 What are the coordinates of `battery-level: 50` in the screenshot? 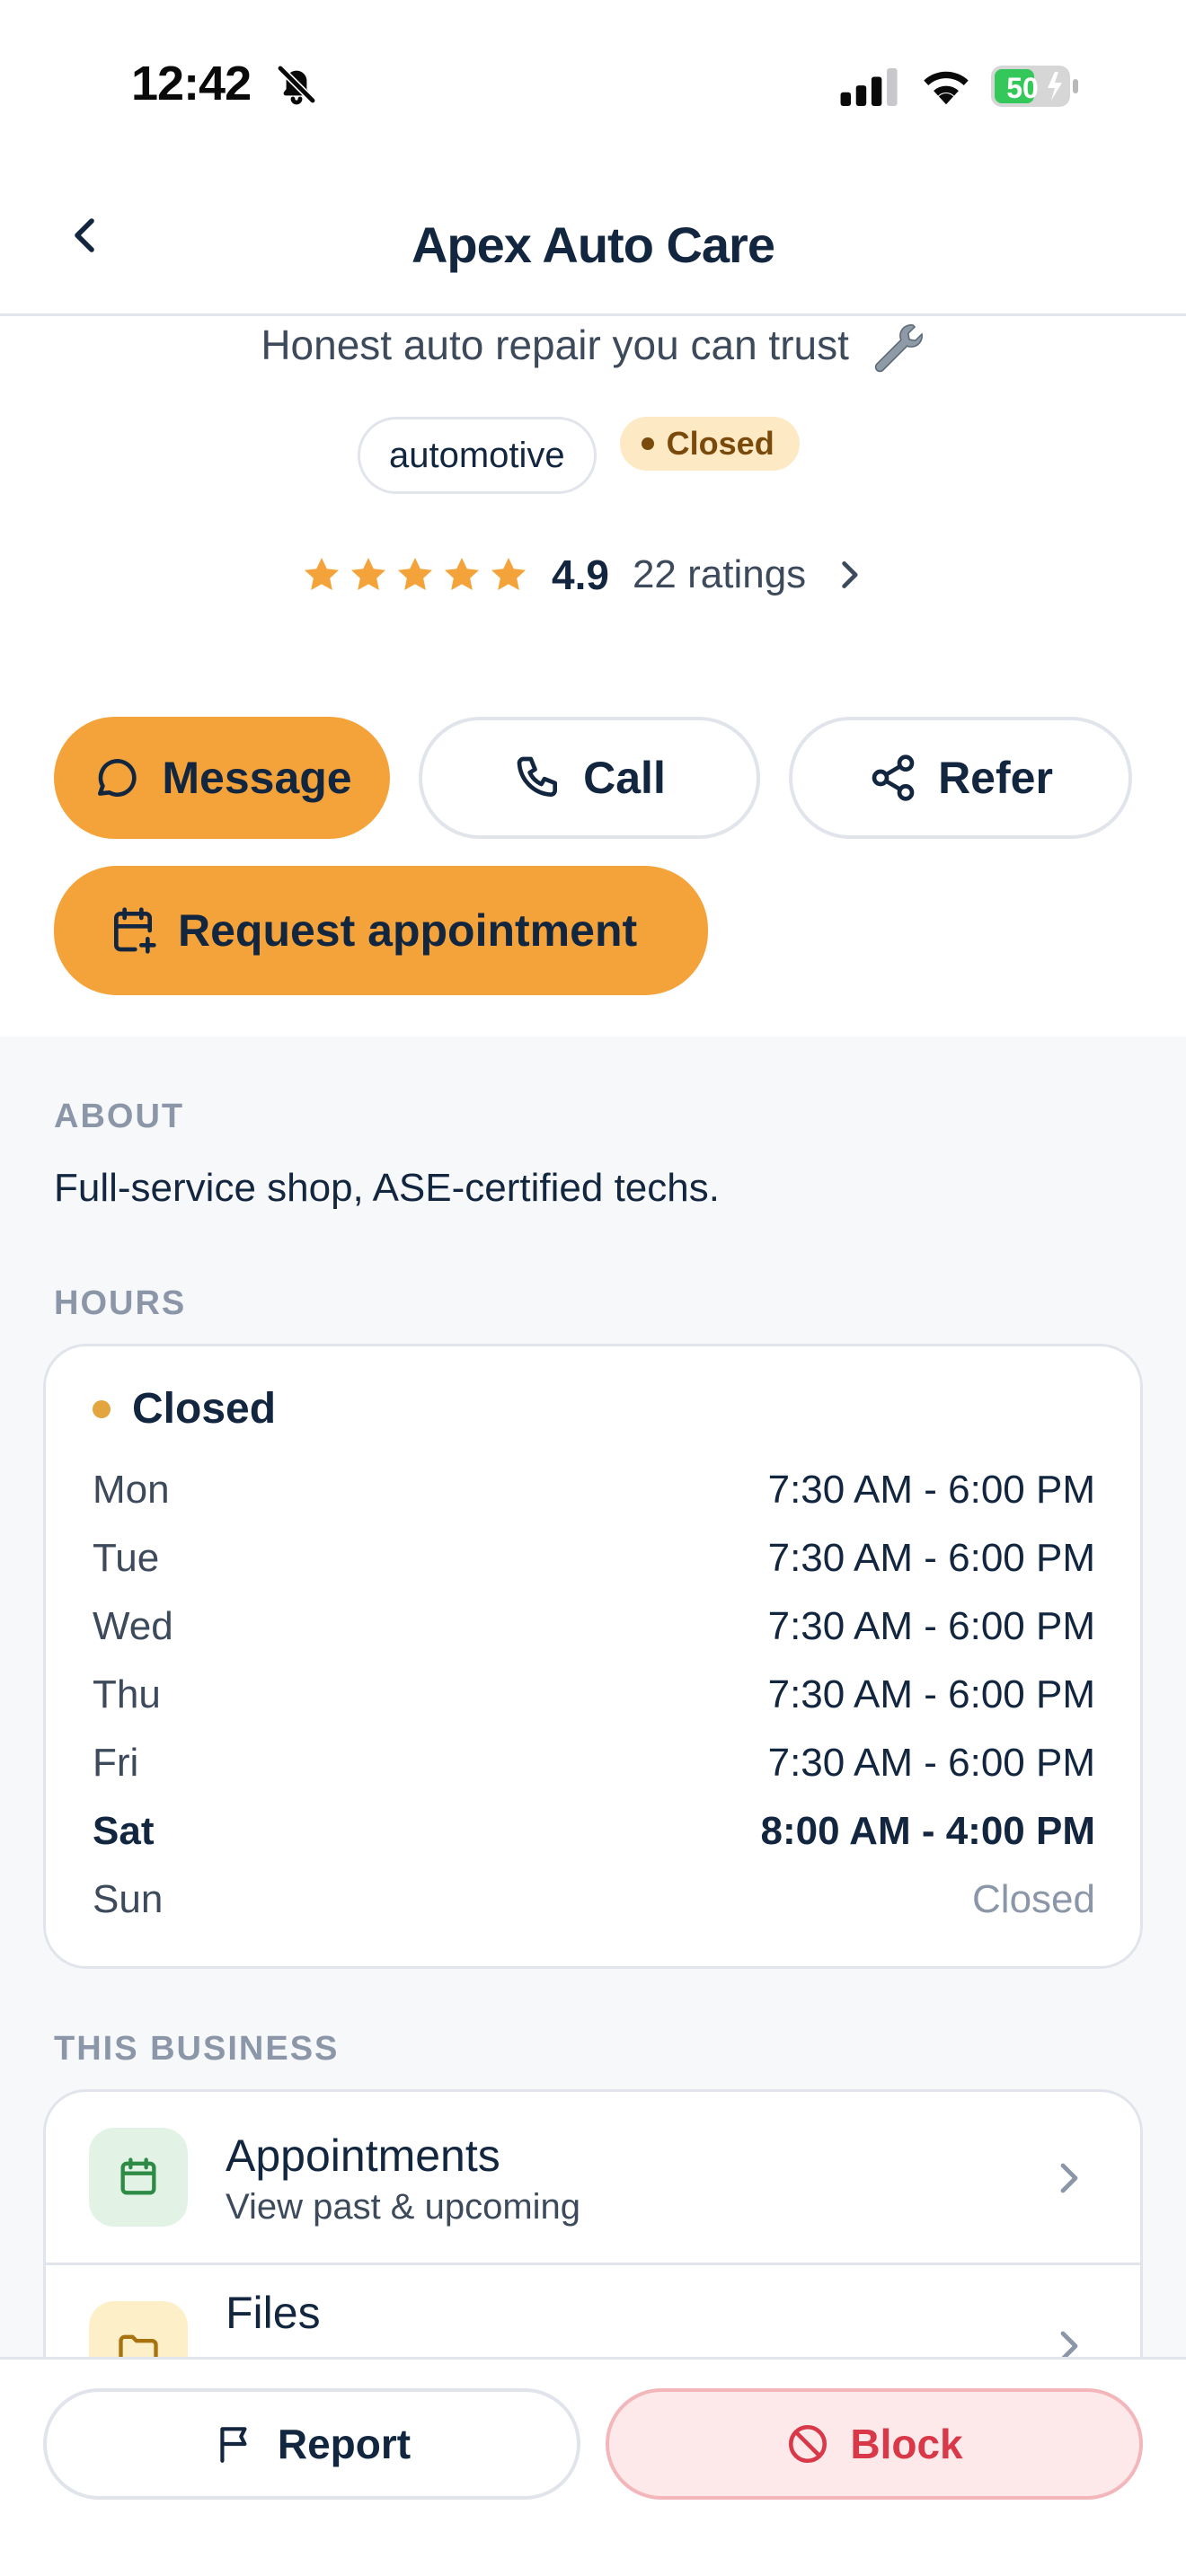 It's located at (1022, 88).